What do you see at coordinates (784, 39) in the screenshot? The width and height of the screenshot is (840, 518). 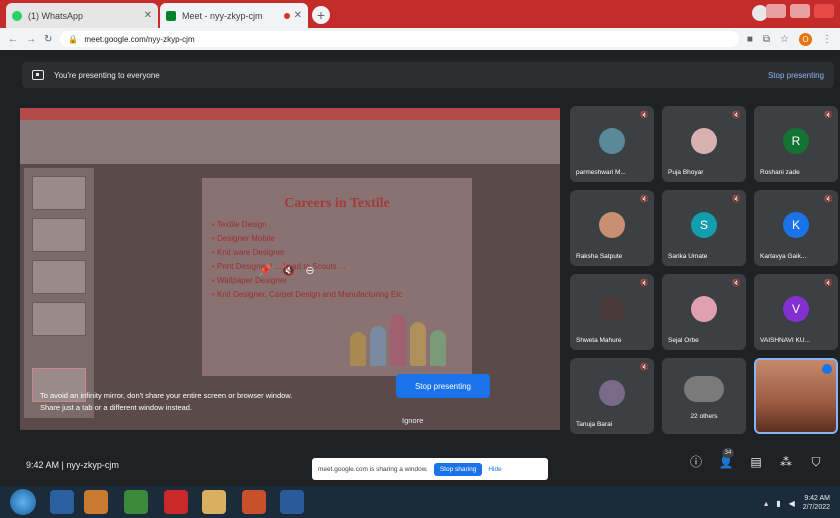 I see `bookmark-star-icon: ☆` at bounding box center [784, 39].